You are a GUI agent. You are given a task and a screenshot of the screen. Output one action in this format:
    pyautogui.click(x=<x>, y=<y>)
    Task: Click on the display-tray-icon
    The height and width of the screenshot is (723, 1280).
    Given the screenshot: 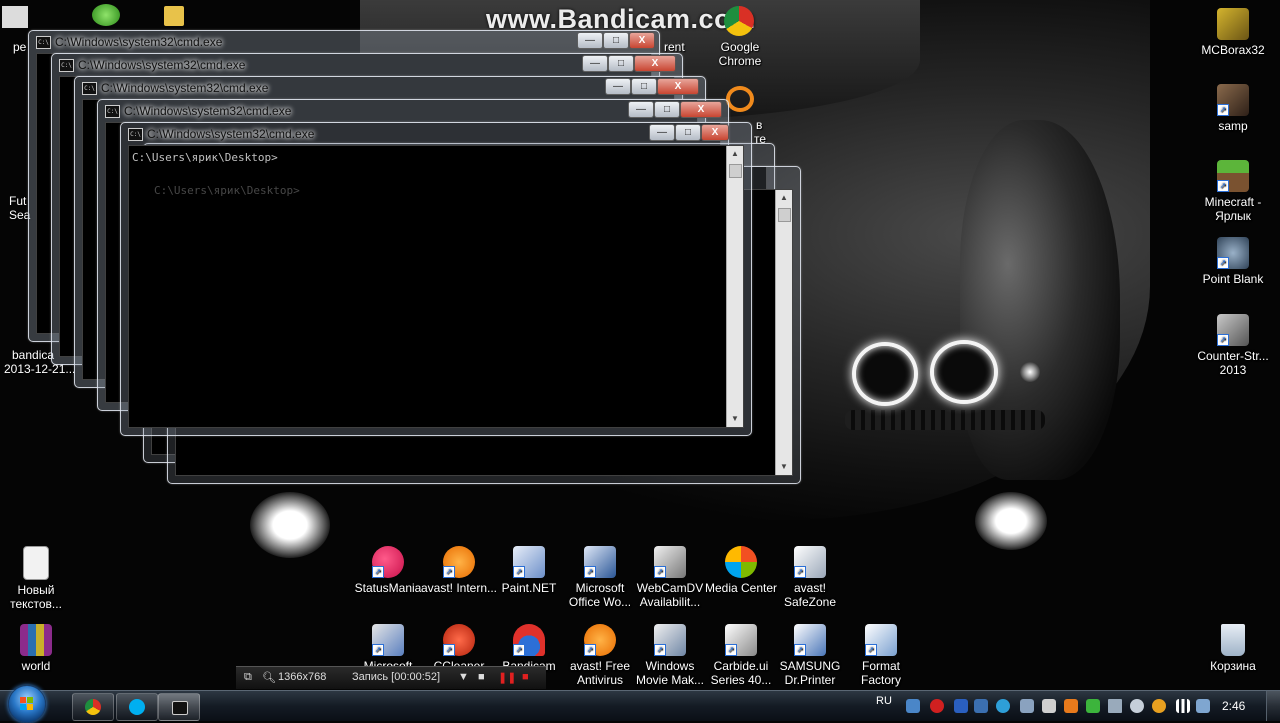 What is the action you would take?
    pyautogui.click(x=1027, y=706)
    